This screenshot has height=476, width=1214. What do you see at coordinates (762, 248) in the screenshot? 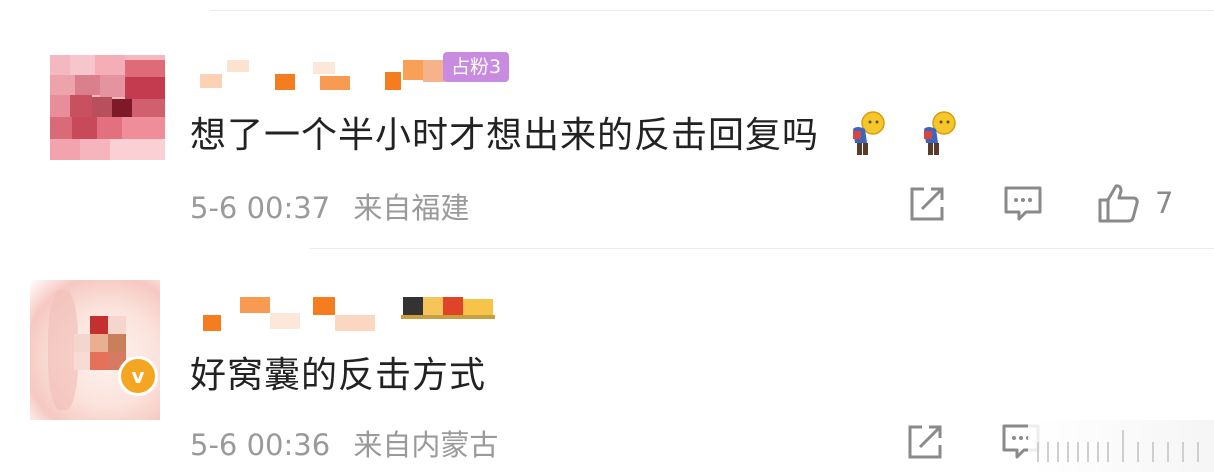
I see `comment-divider` at bounding box center [762, 248].